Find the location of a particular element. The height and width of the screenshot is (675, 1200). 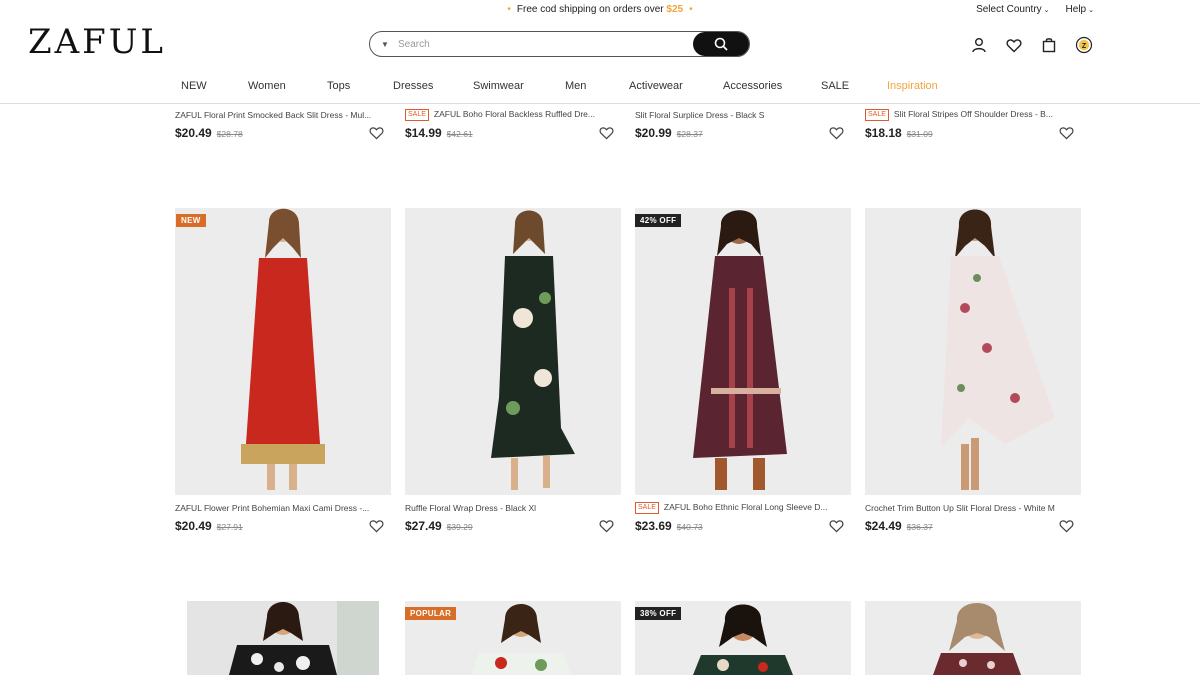

nav-women: Women is located at coordinates (267, 86).